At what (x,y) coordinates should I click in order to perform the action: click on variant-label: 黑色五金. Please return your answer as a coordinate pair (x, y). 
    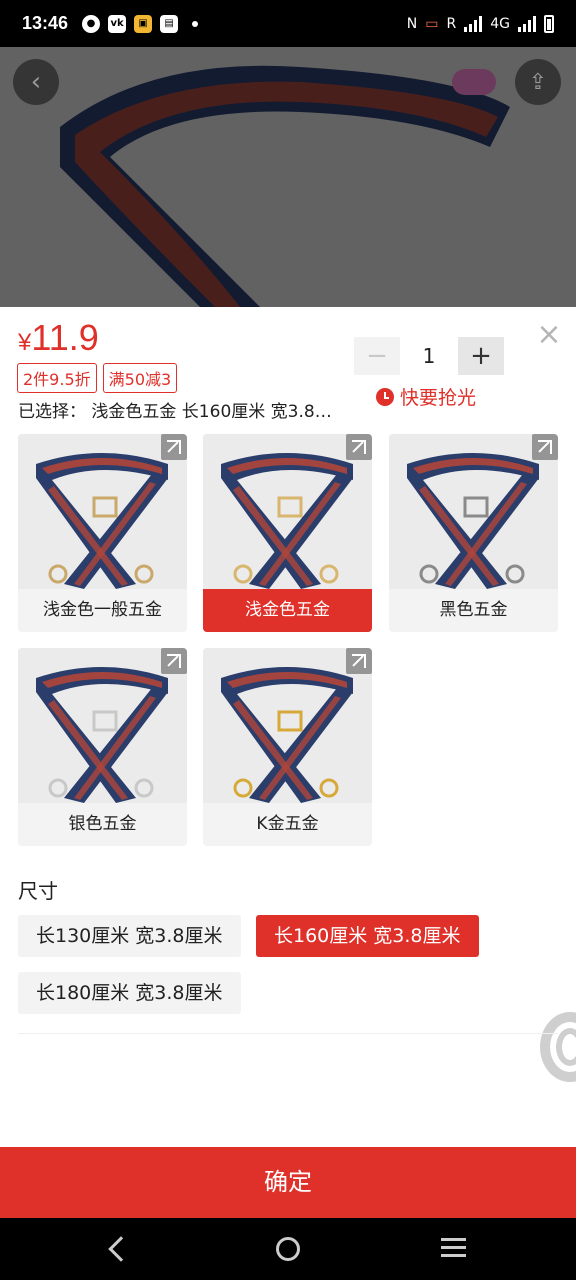
    Looking at the image, I should click on (473, 610).